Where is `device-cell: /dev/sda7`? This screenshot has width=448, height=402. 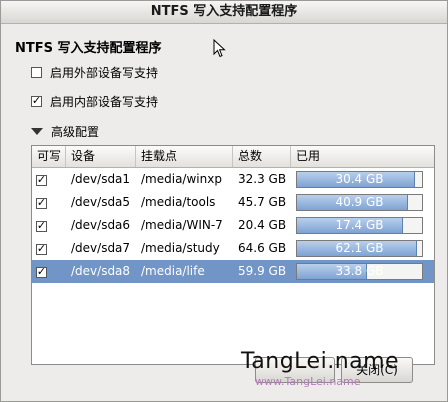 device-cell: /dev/sda7 is located at coordinates (101, 248).